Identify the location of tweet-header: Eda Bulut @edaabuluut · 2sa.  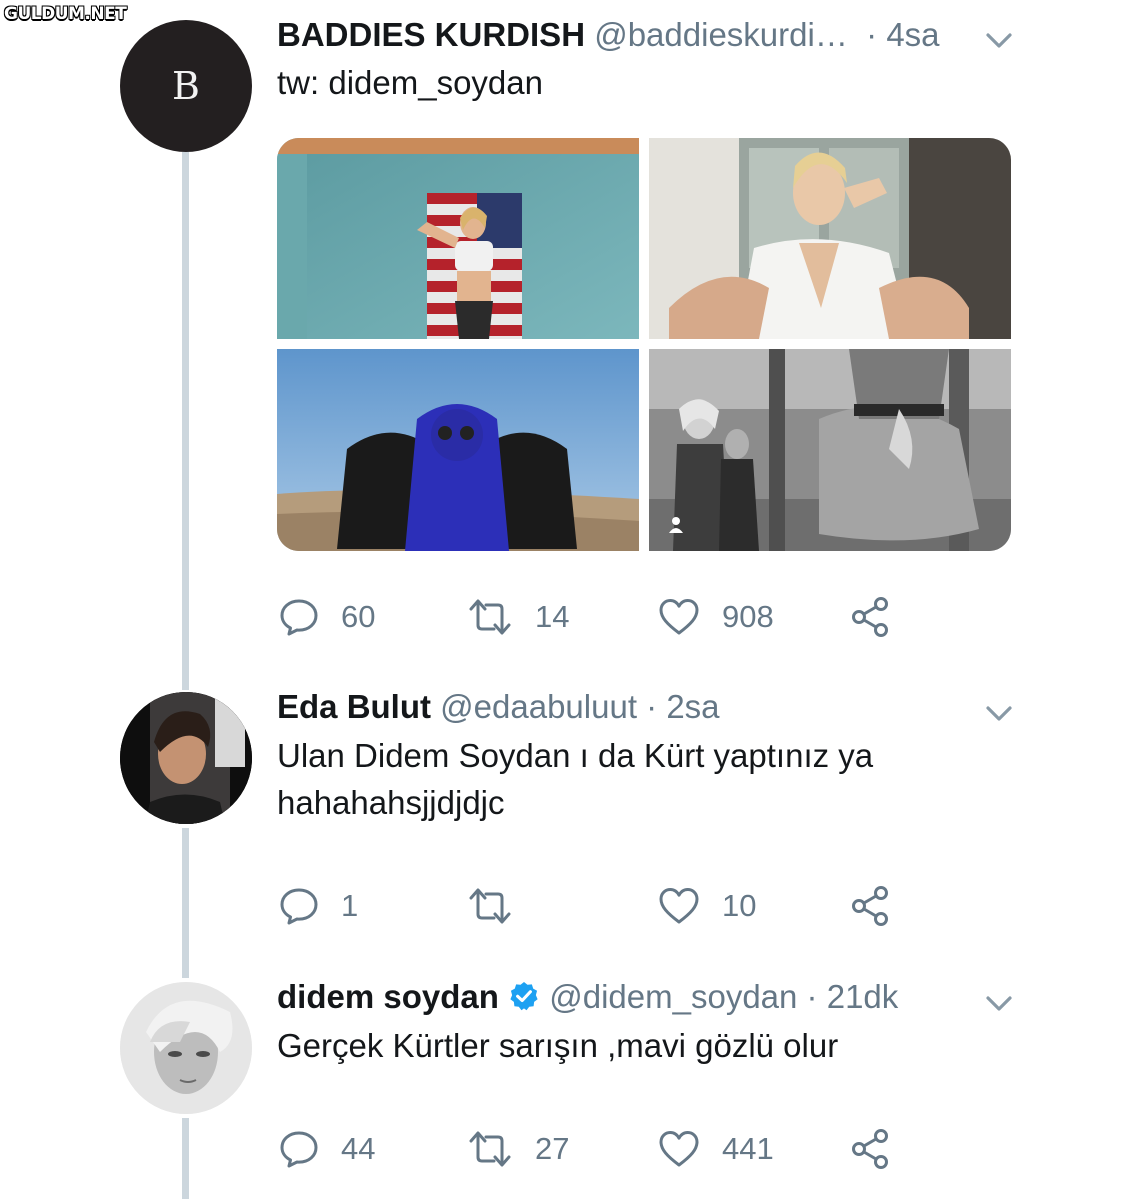
(498, 707).